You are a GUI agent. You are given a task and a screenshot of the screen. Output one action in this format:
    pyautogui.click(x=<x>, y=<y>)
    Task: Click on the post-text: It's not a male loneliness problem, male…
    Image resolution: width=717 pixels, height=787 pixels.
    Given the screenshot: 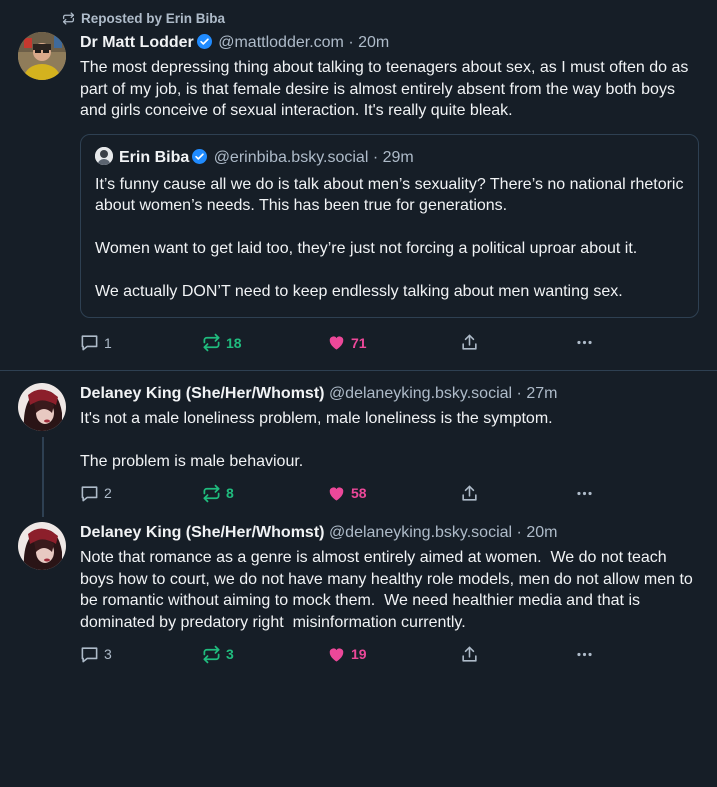 What is the action you would take?
    pyautogui.click(x=316, y=439)
    